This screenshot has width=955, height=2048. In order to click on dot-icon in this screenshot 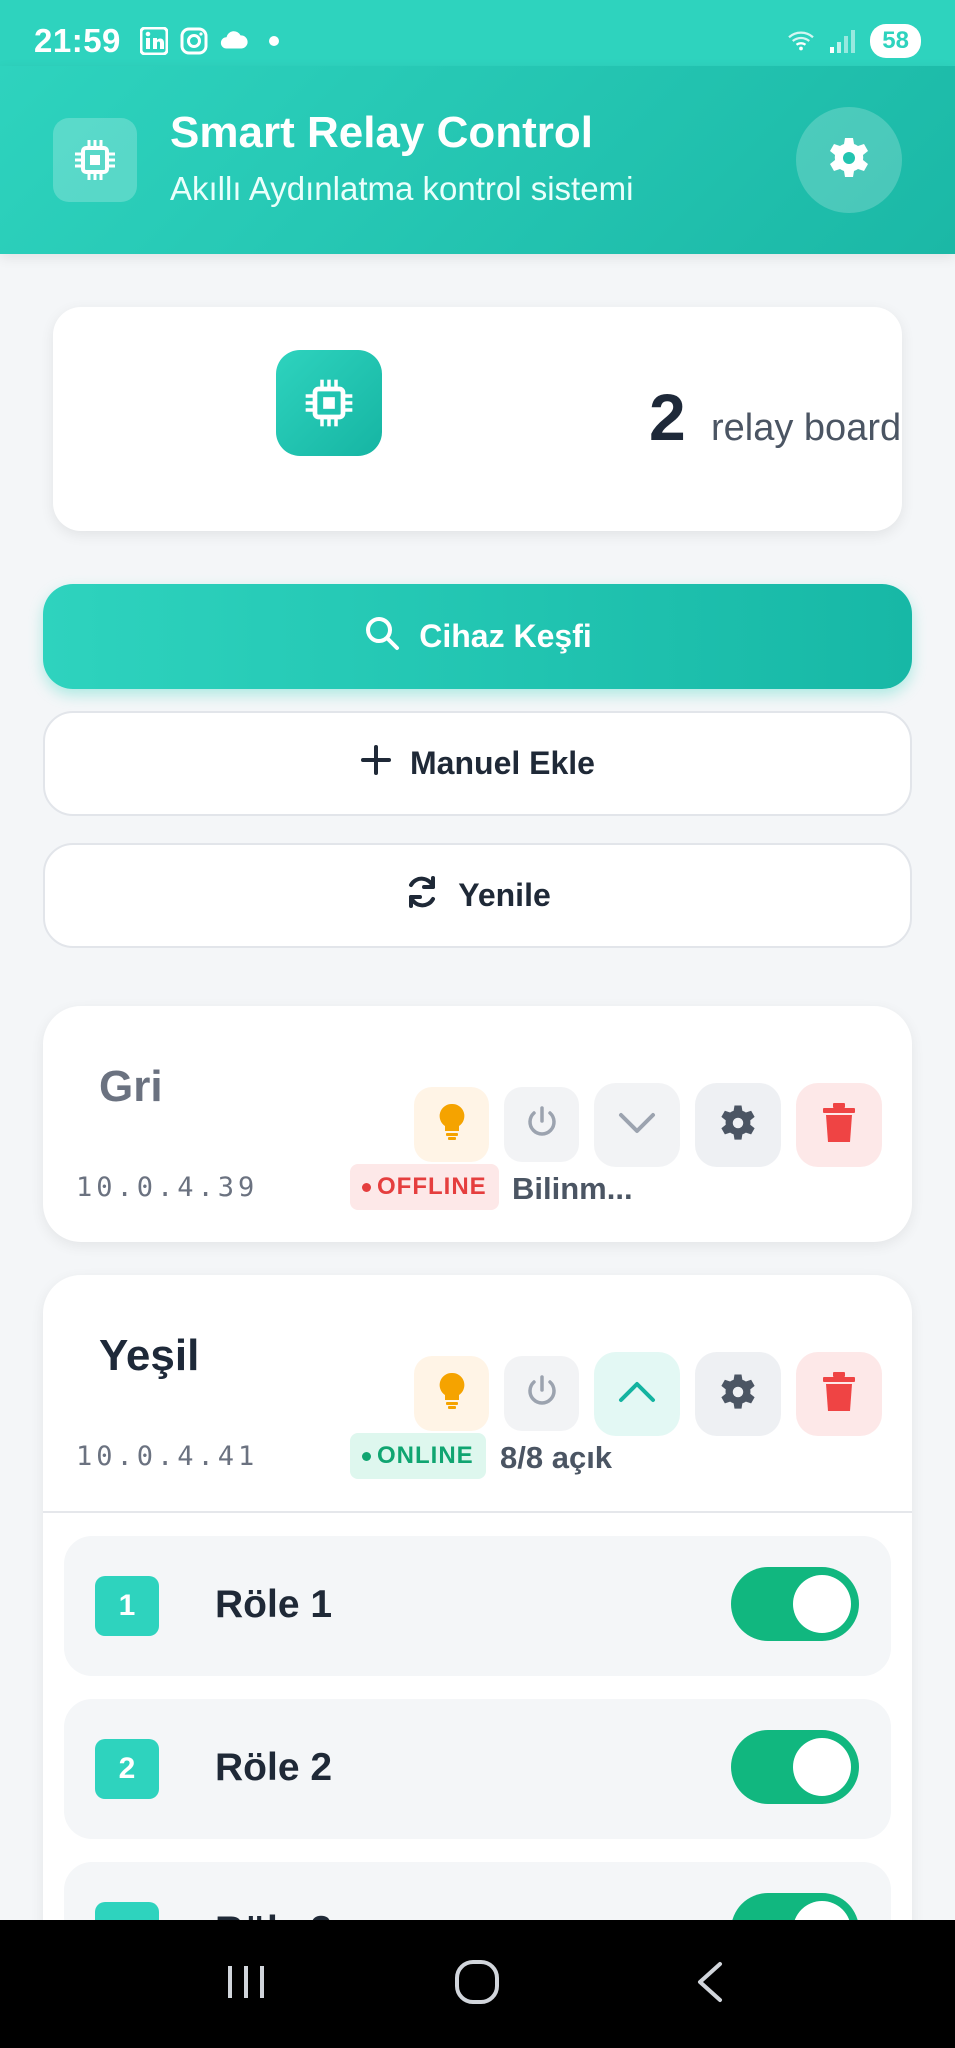, I will do `click(274, 41)`.